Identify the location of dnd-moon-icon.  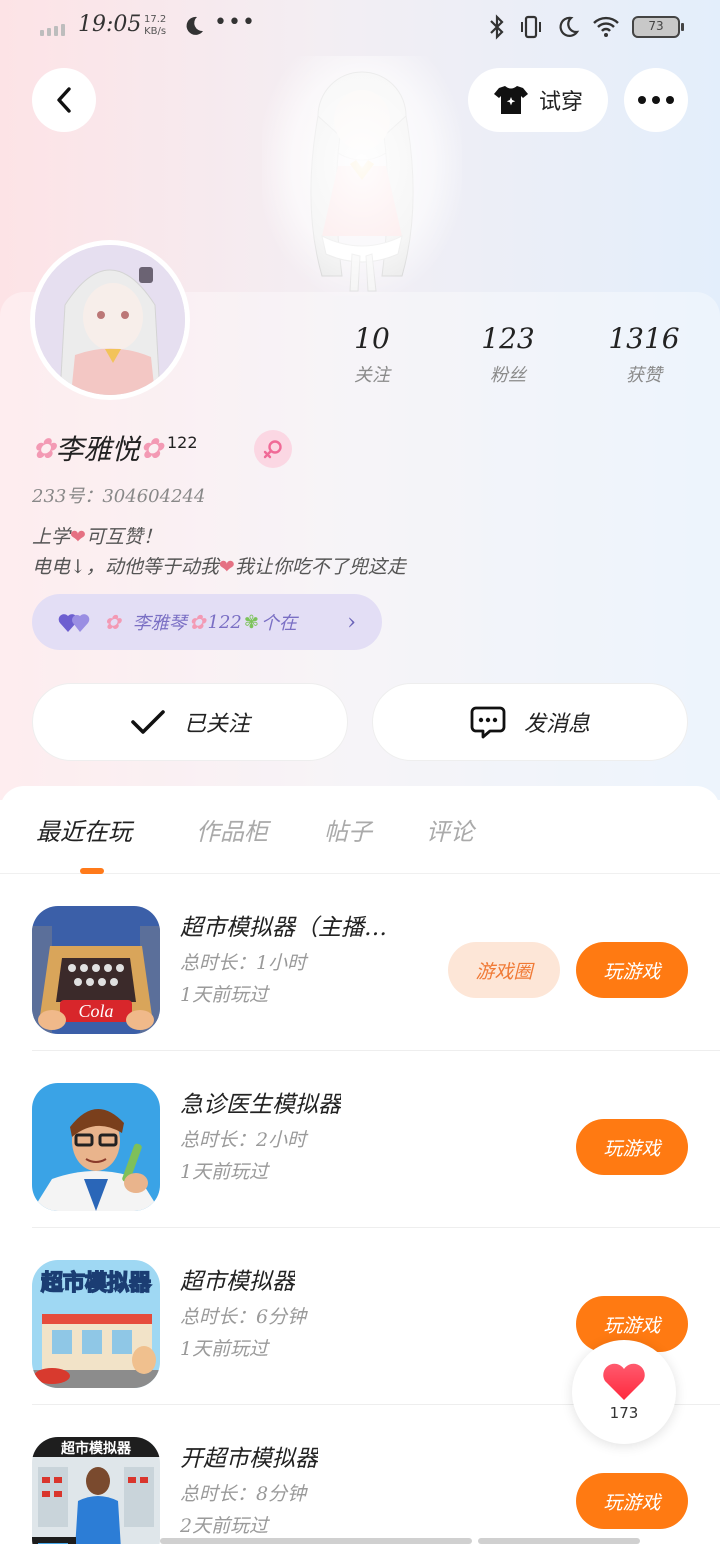
(569, 26).